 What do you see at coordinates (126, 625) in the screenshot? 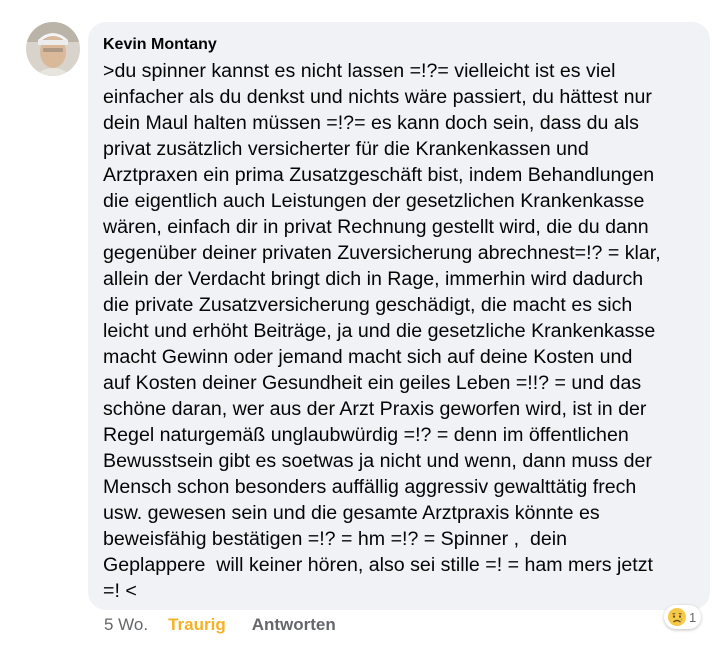
I see `timestamp: 5 Wo.` at bounding box center [126, 625].